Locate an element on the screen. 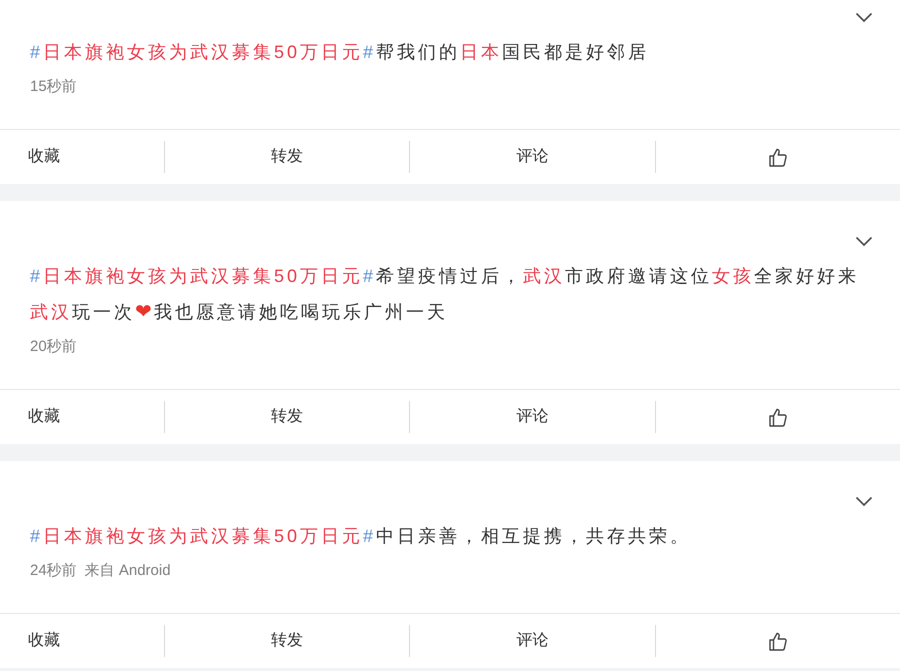  post-text: #日本旗袍女孩为武汉募集50万日元#帮我们的 日本 国民都是好邻居 is located at coordinates (339, 52).